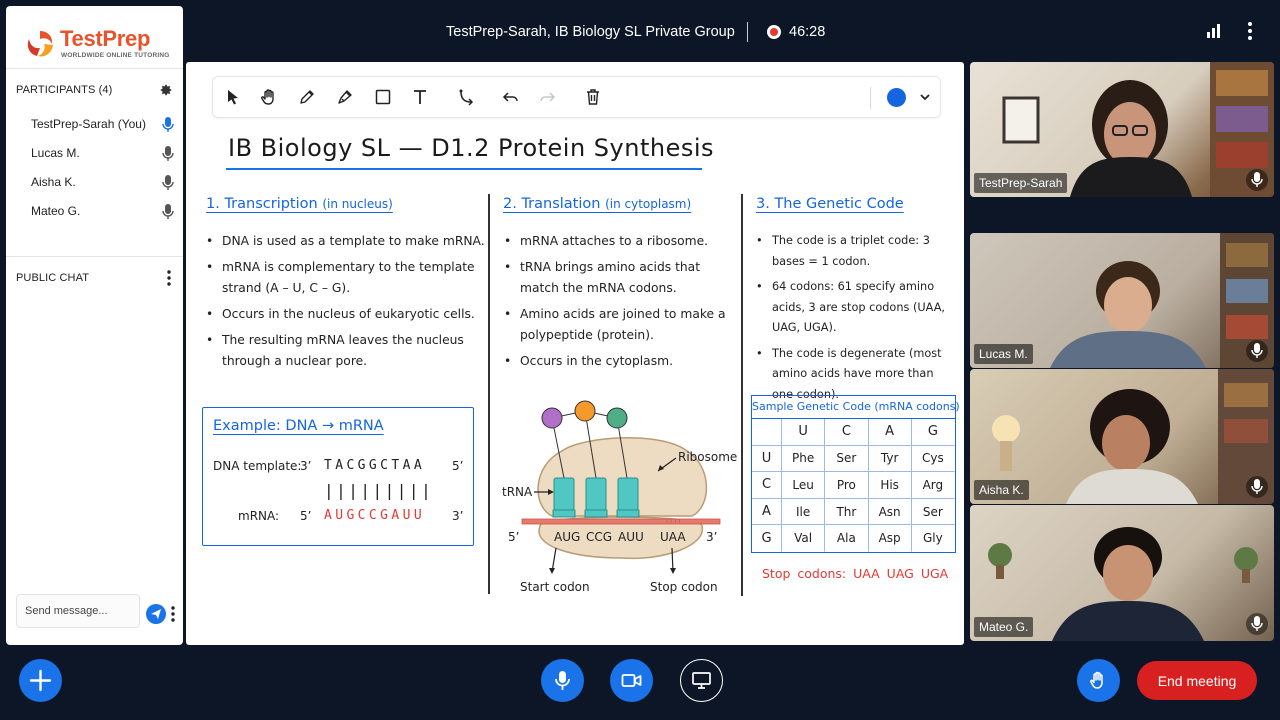  Describe the element at coordinates (94, 256) in the screenshot. I see `sidebar-divider` at that location.